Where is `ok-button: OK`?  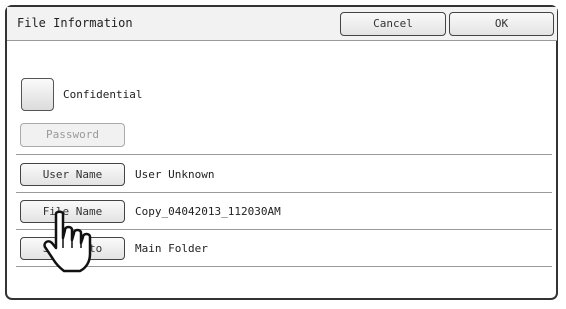
ok-button: OK is located at coordinates (501, 24).